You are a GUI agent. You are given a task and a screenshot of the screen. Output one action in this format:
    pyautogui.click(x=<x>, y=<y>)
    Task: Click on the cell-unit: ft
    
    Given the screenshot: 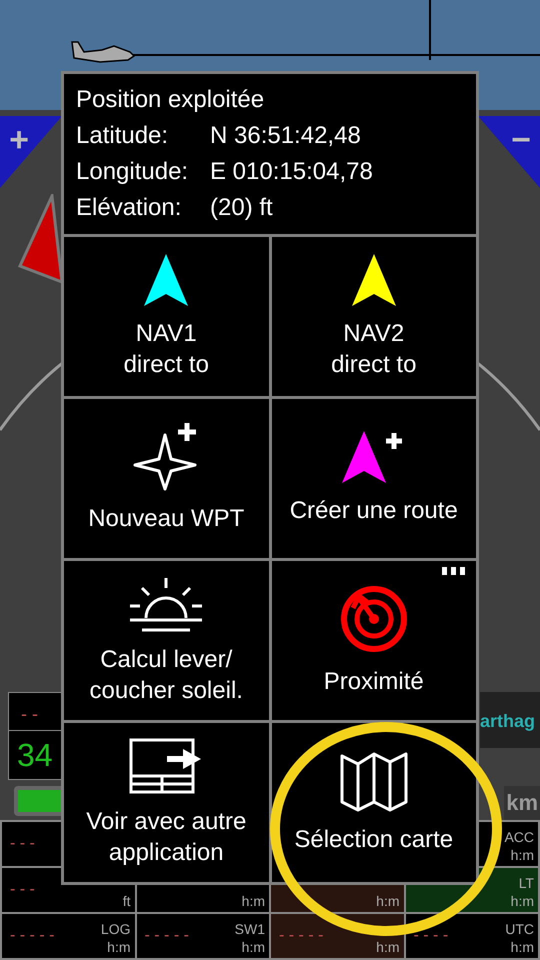 What is the action you would take?
    pyautogui.click(x=126, y=901)
    